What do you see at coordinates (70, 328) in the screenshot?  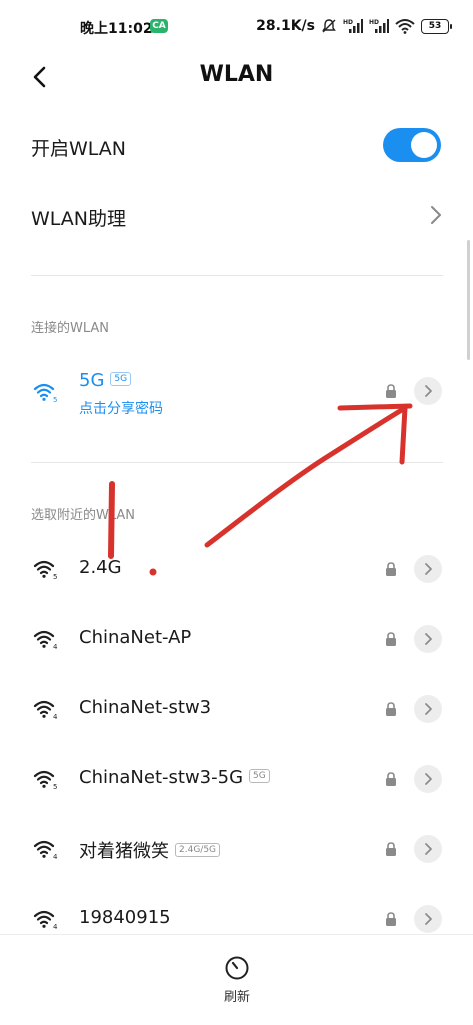 I see `connected-section-title: 连接的WLAN` at bounding box center [70, 328].